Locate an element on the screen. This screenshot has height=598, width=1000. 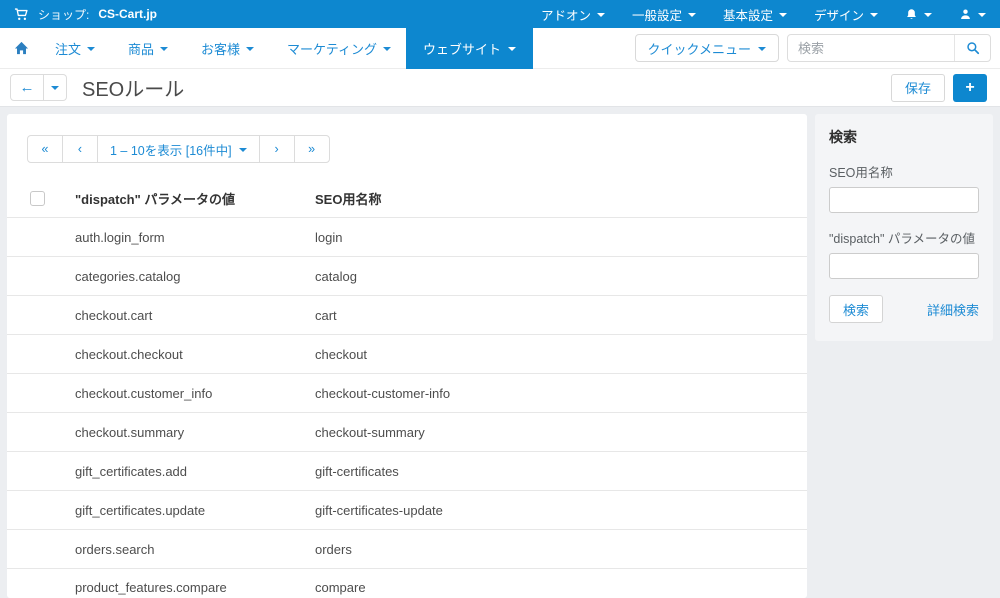
back-button: ← is located at coordinates (27, 87).